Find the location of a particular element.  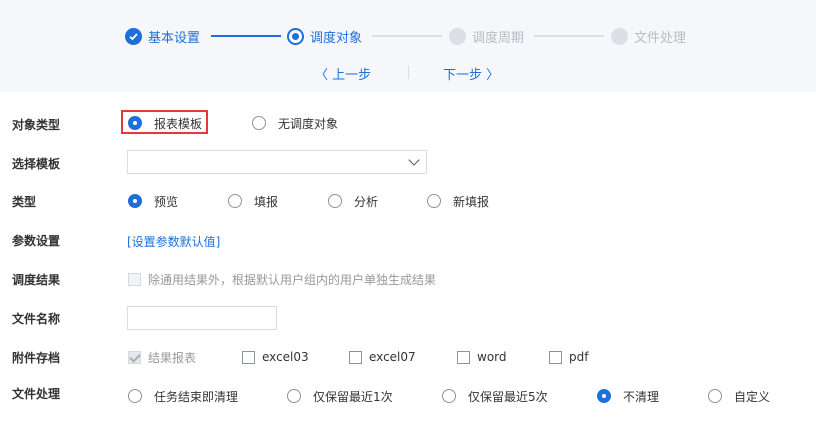

file-name-input is located at coordinates (202, 318).